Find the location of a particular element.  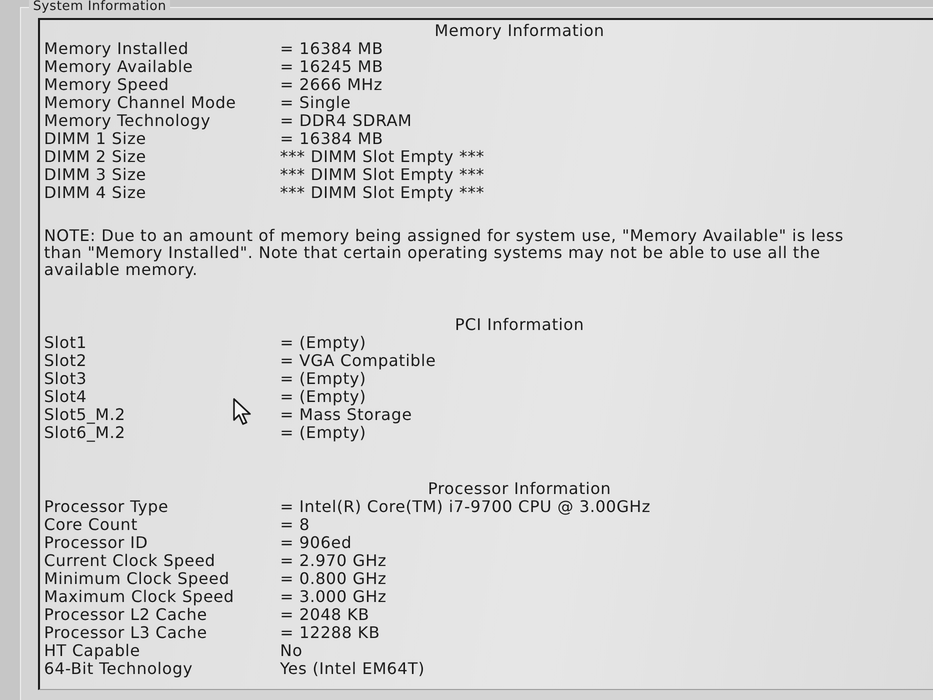

field-value: No is located at coordinates (291, 651).